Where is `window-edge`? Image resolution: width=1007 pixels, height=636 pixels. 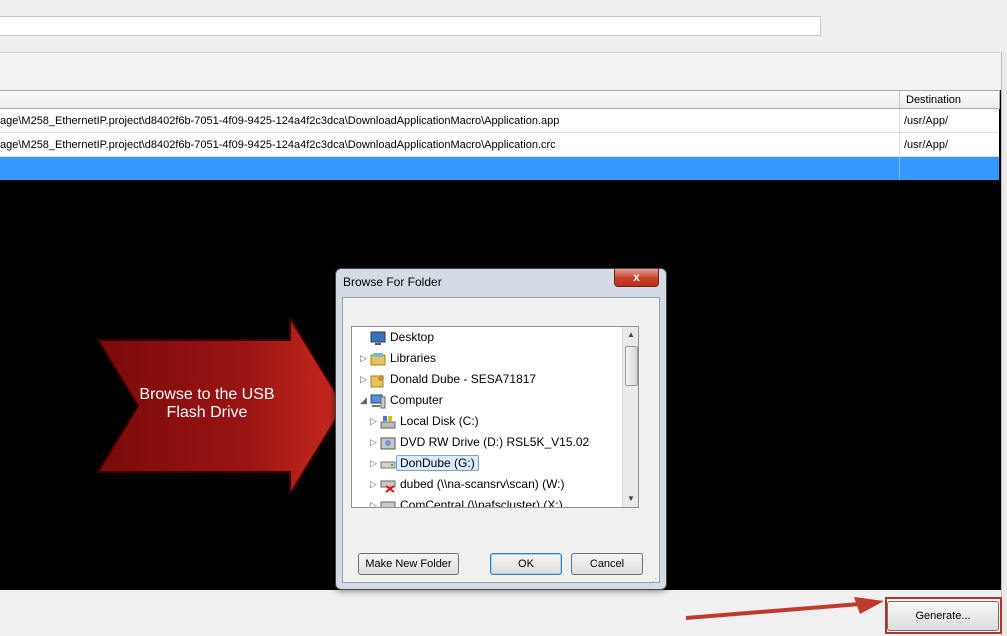
window-edge is located at coordinates (1004, 344).